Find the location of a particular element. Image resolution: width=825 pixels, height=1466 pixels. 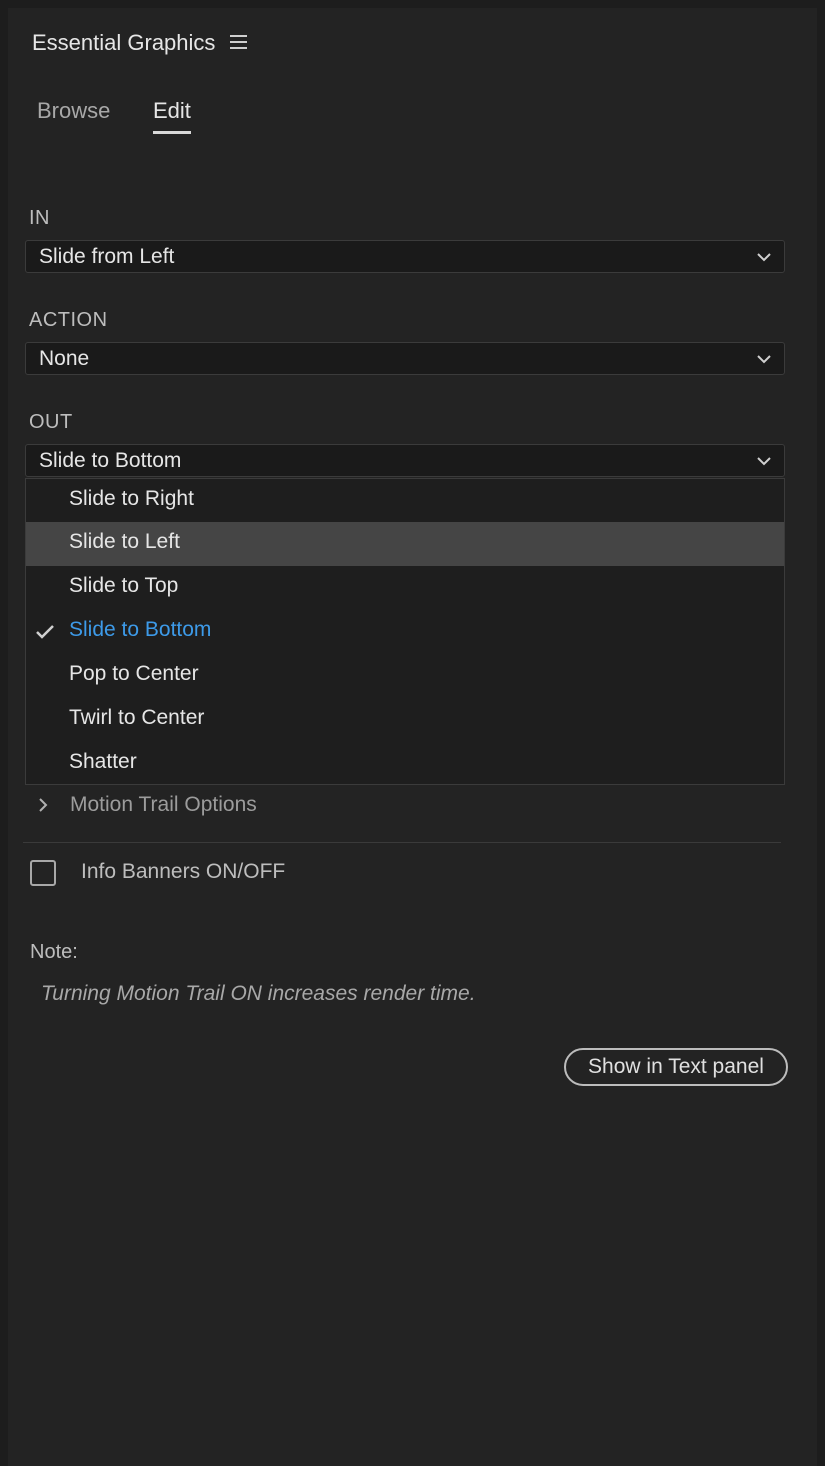

out-dropdown: Slide to Bottom is located at coordinates (405, 460).